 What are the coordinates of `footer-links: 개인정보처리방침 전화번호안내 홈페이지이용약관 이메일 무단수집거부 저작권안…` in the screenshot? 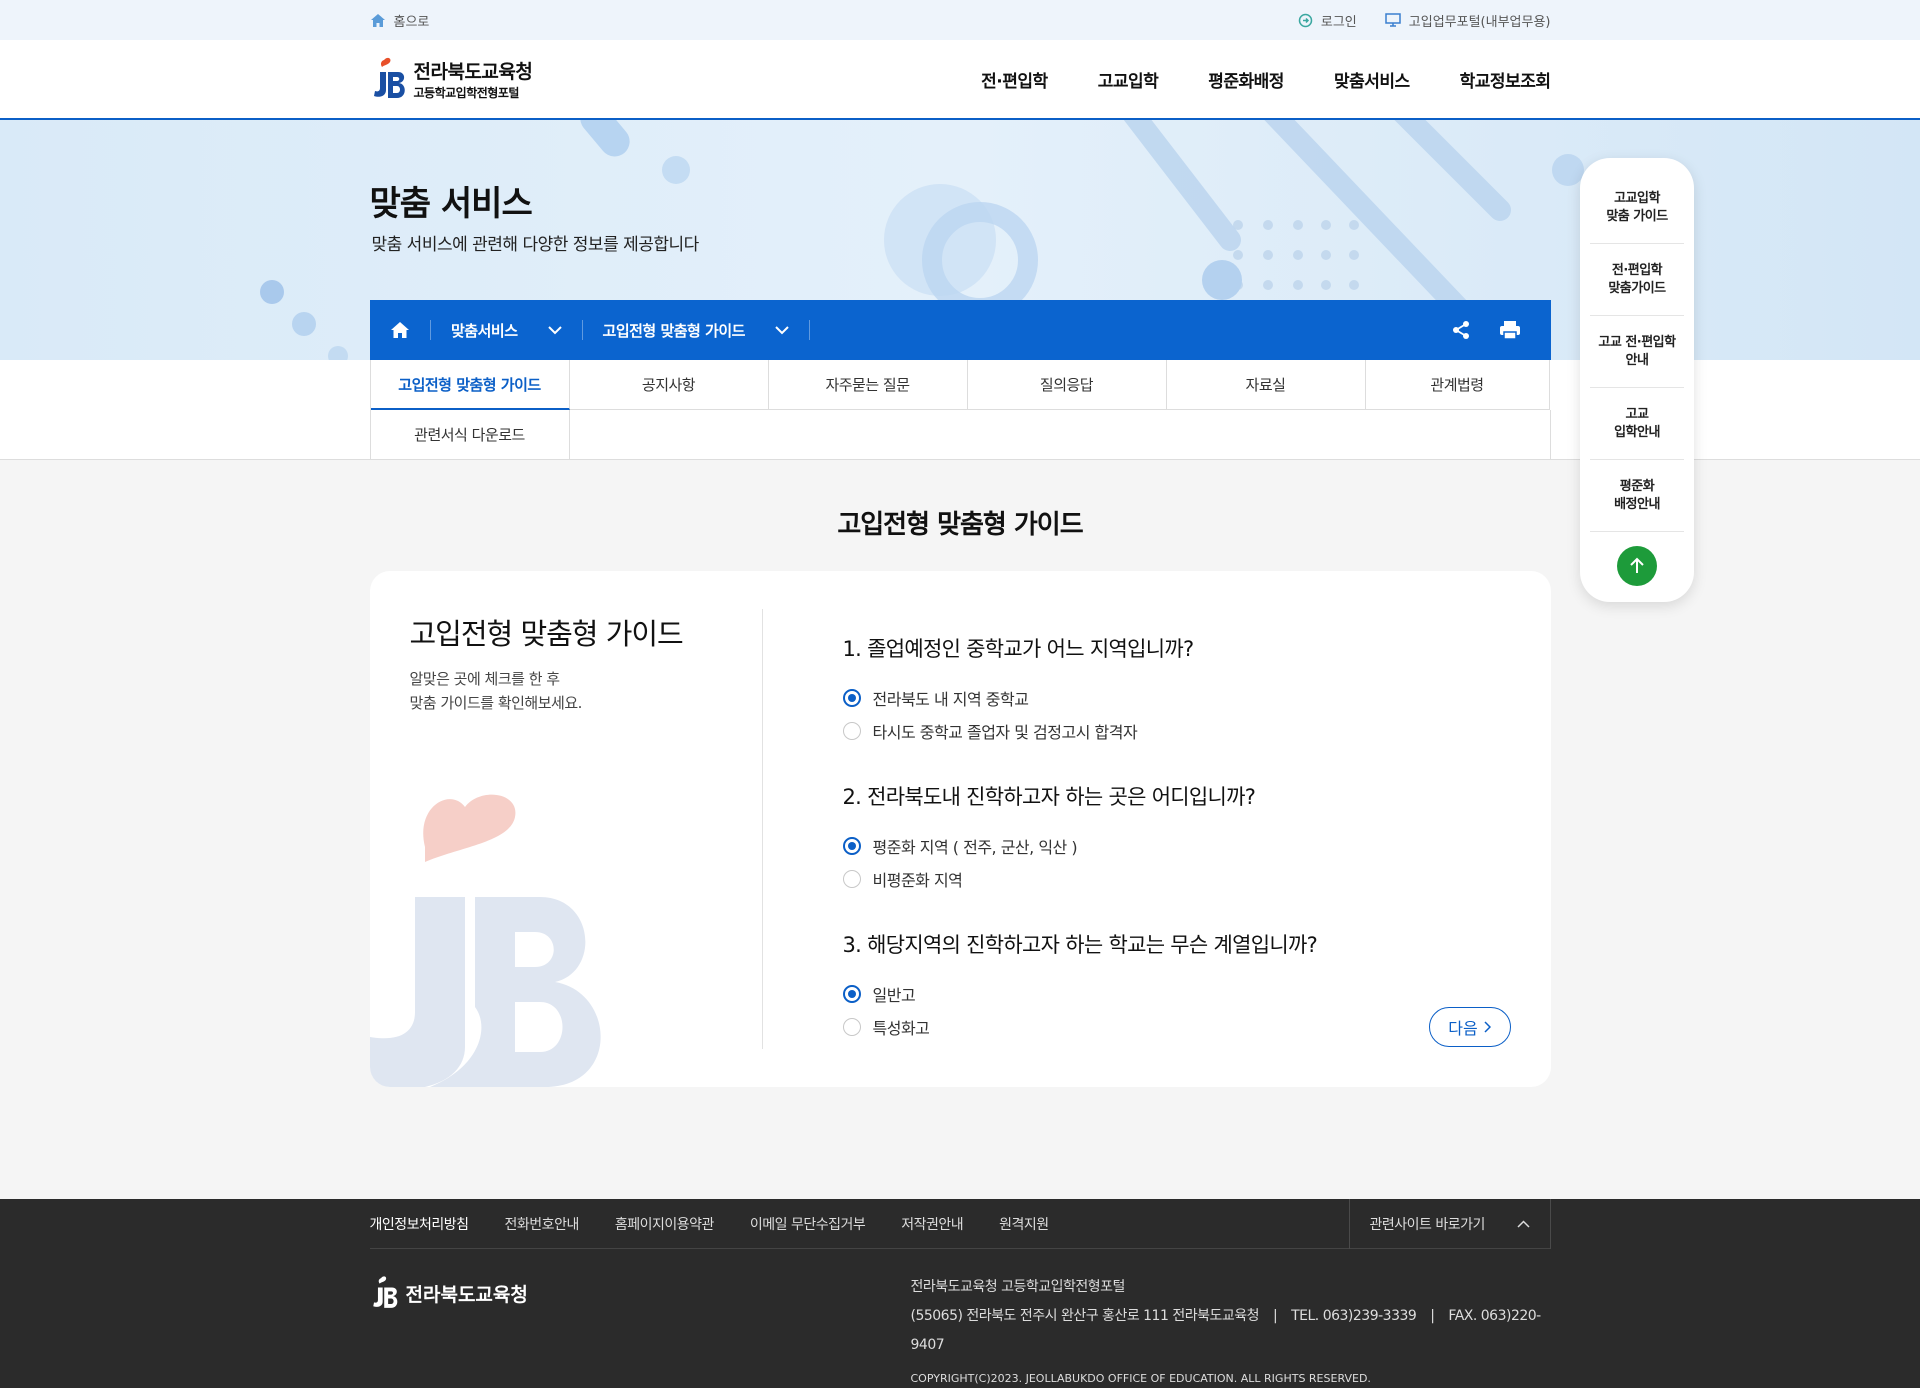 It's located at (960, 1224).